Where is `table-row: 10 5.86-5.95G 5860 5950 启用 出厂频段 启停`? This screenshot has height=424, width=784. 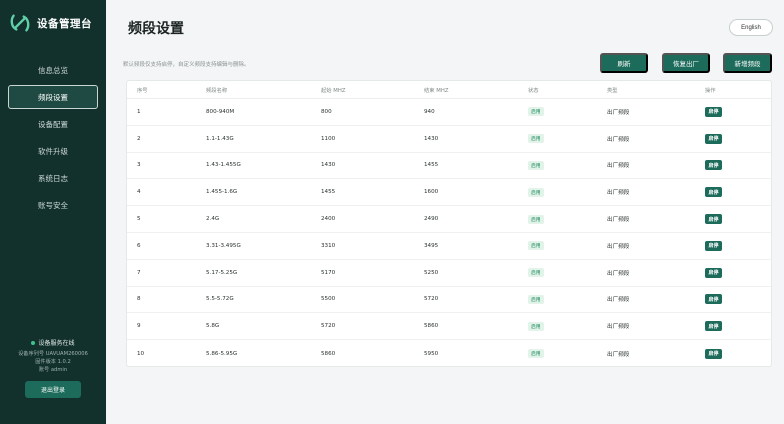
table-row: 10 5.86-5.95G 5860 5950 启用 出厂频段 启停 is located at coordinates (449, 353).